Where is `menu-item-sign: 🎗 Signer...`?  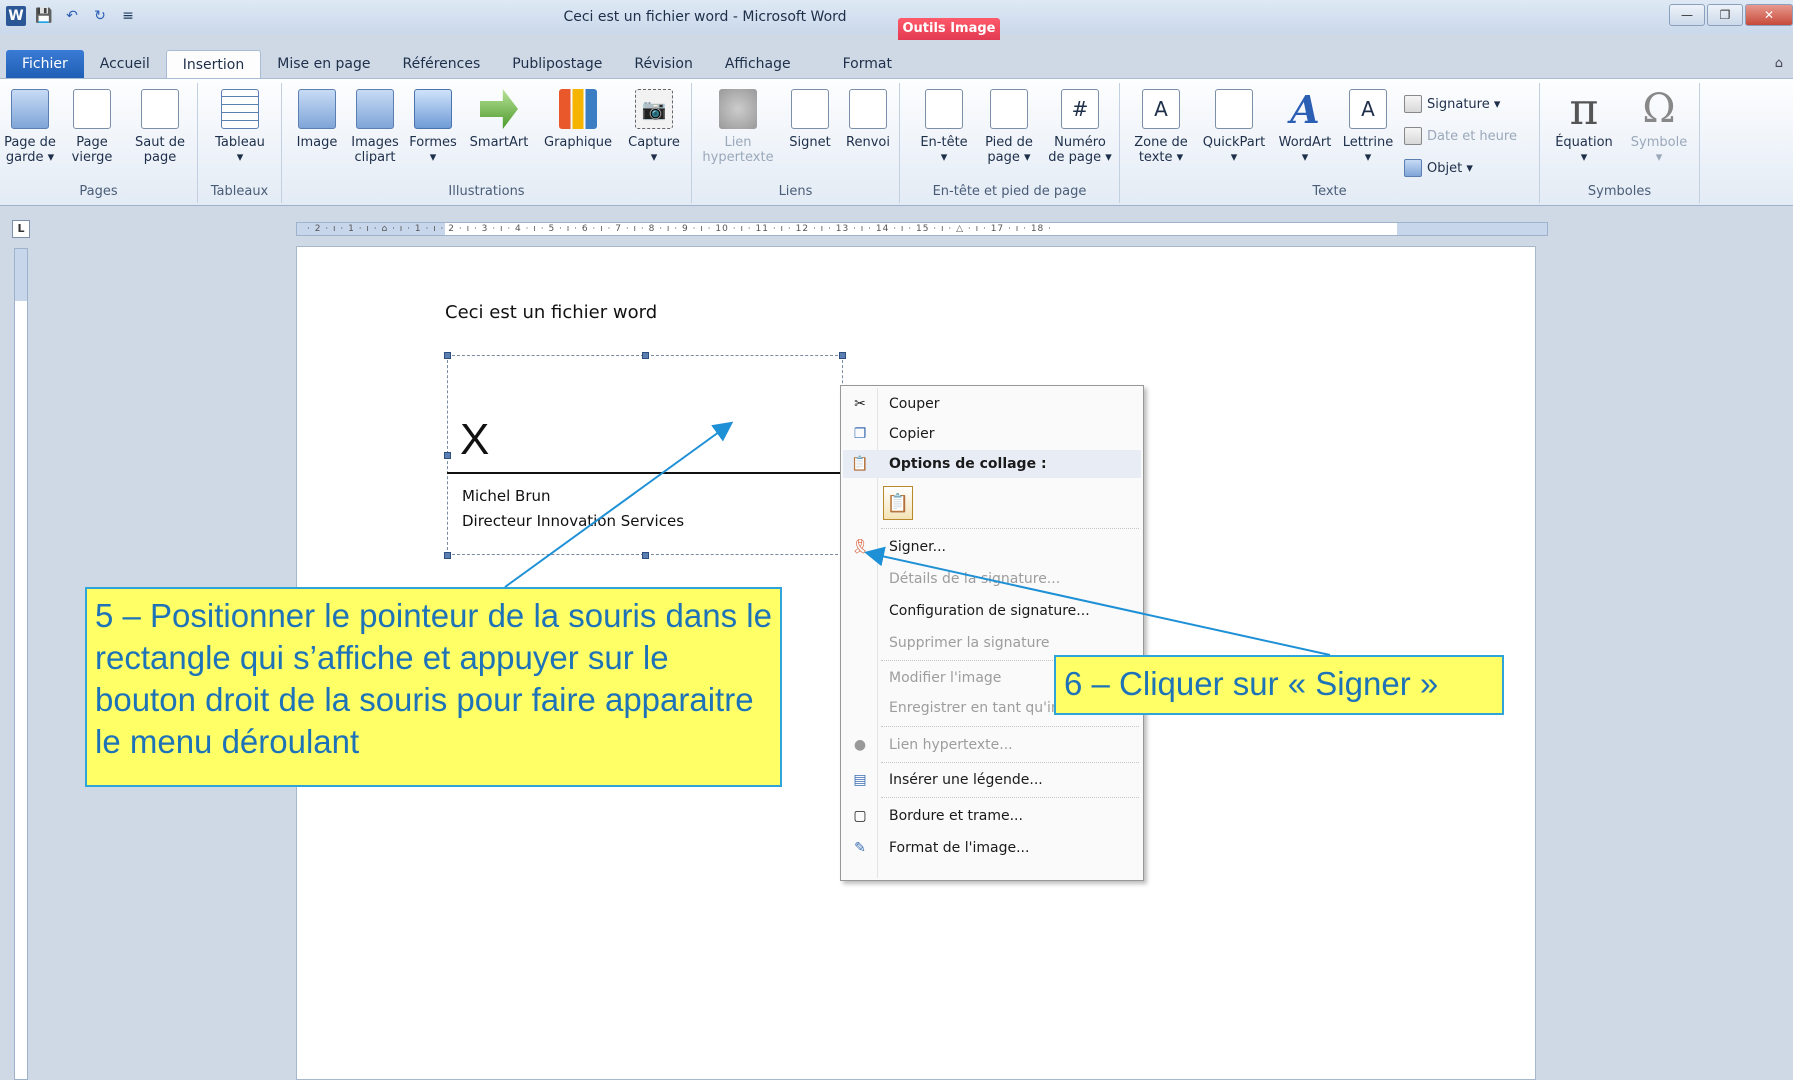
menu-item-sign: 🎗 Signer... is located at coordinates (992, 547).